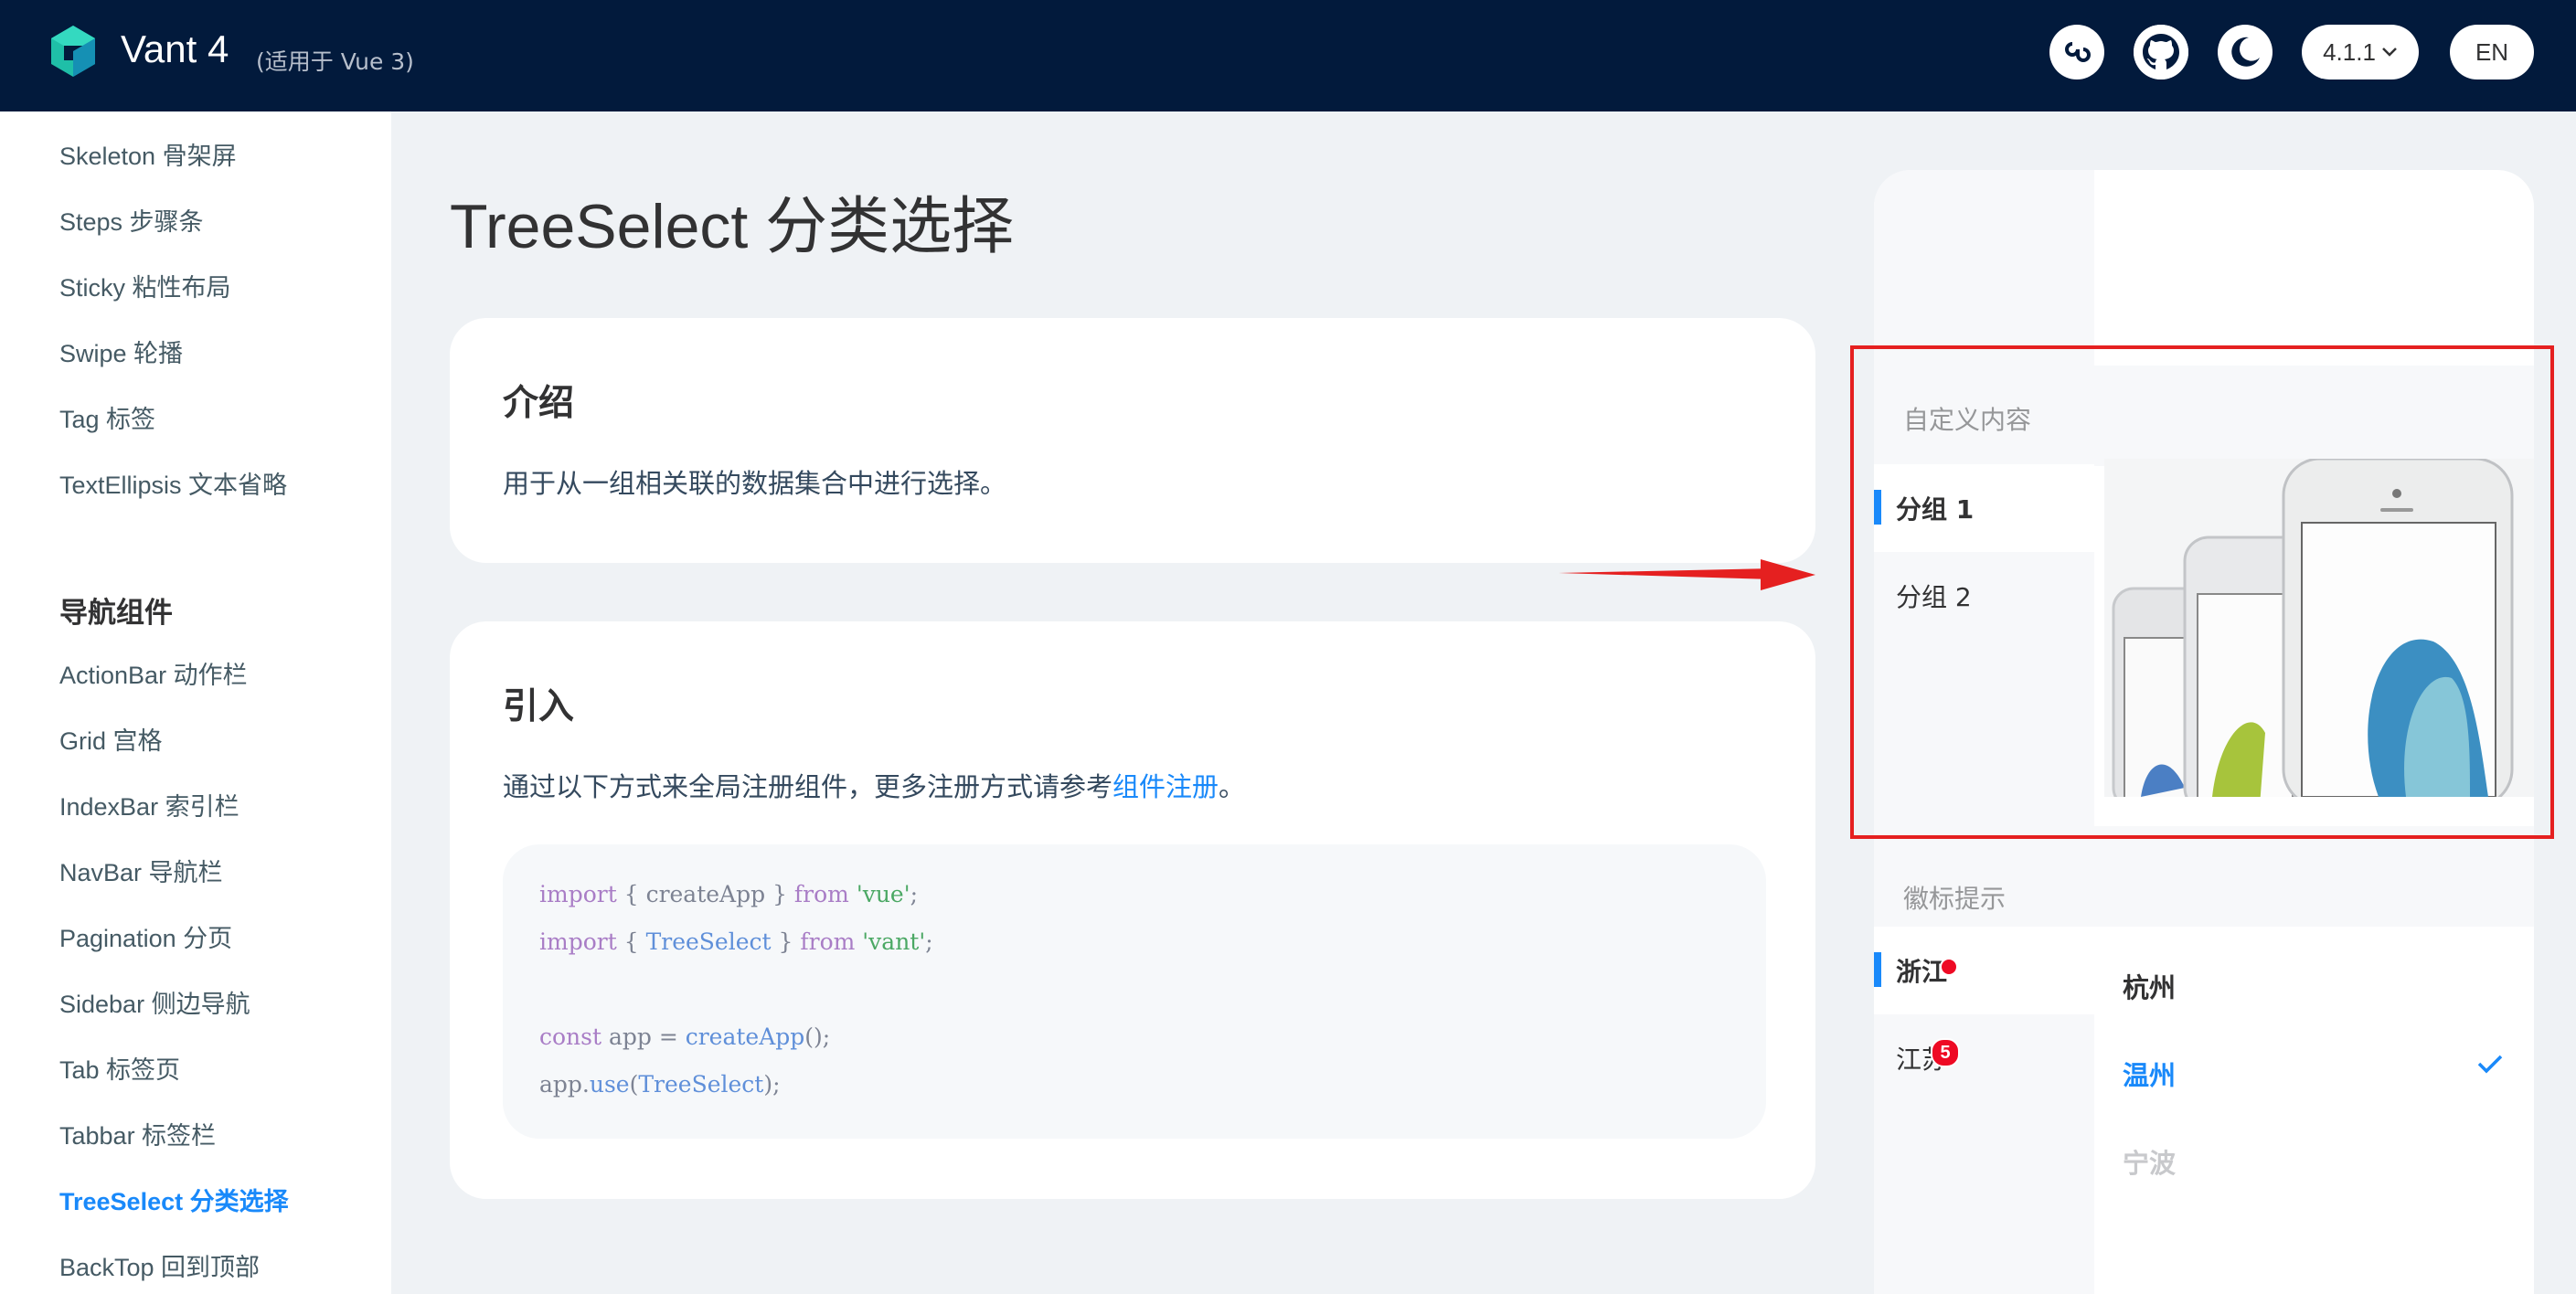 The height and width of the screenshot is (1294, 2576). Describe the element at coordinates (1949, 967) in the screenshot. I see `dot-badge` at that location.